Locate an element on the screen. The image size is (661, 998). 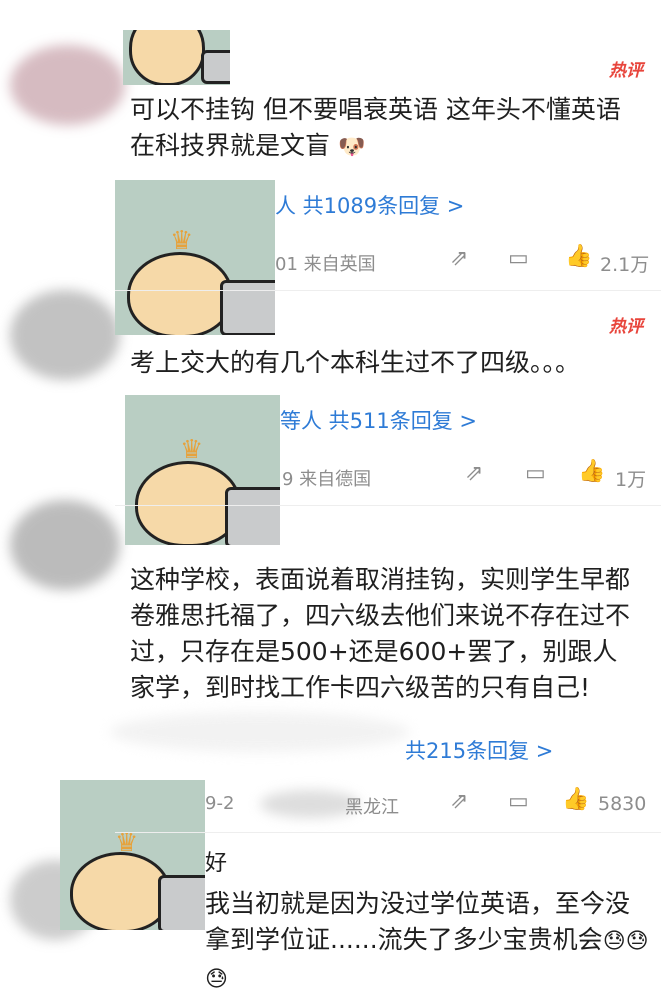
comment-text: 考上交大的有几个本科生过不了四级。。。 is located at coordinates (355, 362).